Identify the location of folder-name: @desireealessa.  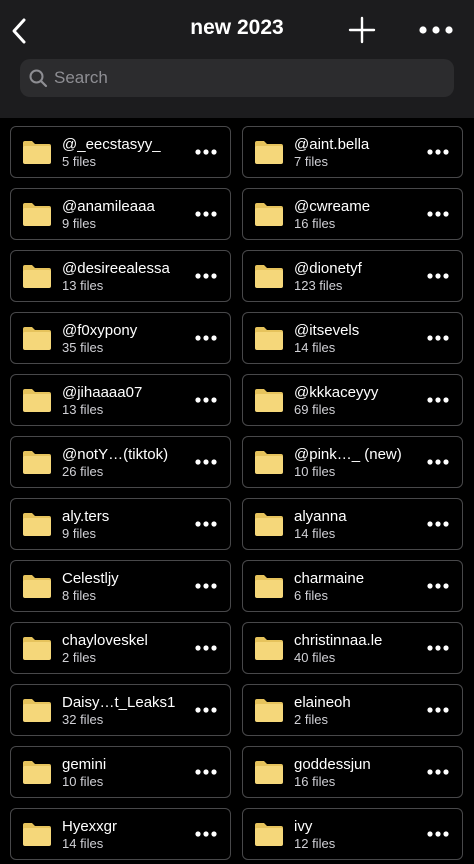
(116, 268).